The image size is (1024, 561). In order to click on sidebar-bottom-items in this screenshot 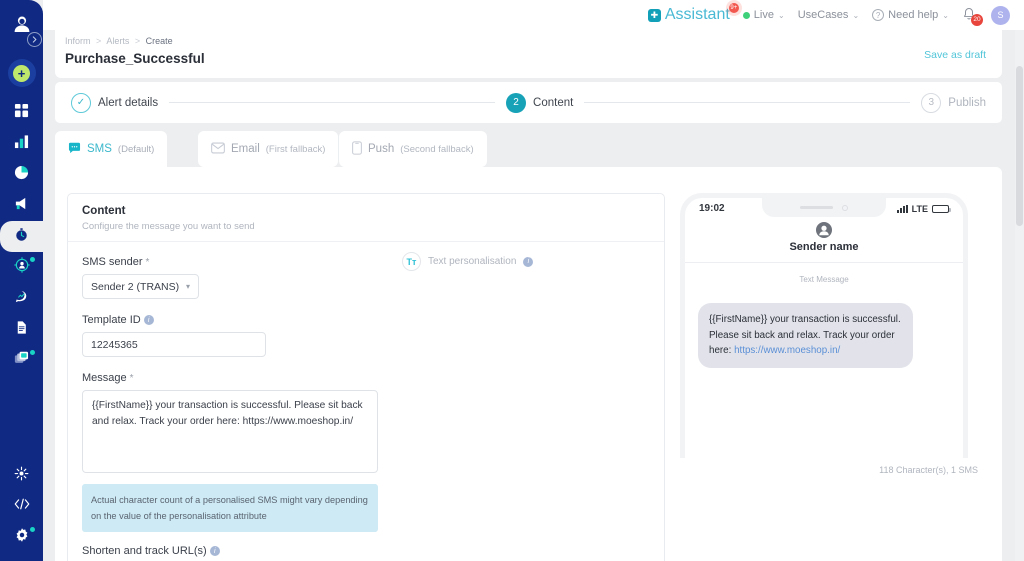, I will do `click(21, 506)`.